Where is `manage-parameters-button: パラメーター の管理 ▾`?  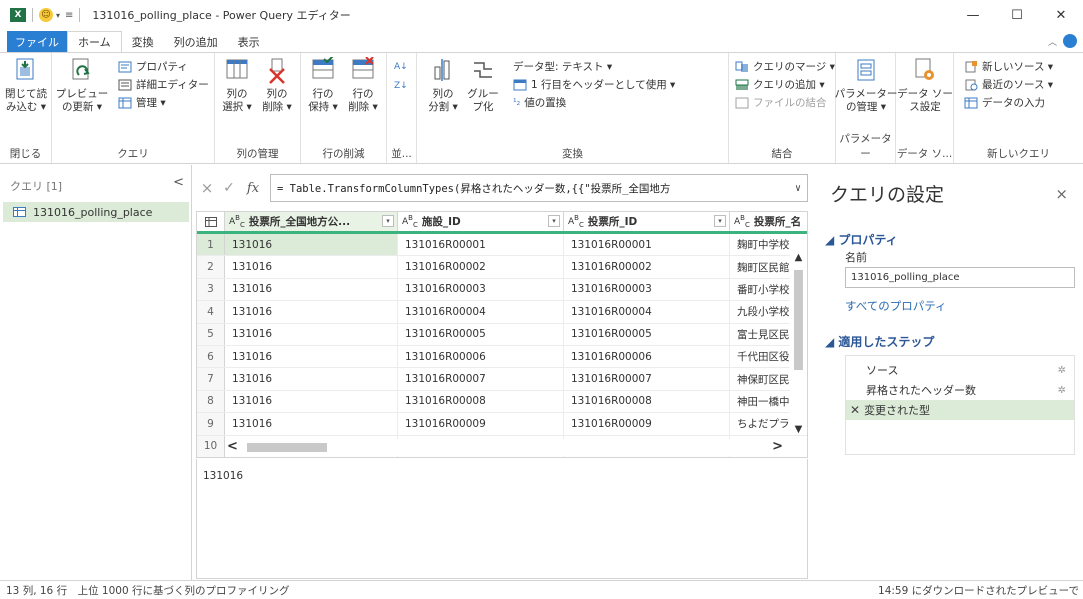 manage-parameters-button: パラメーター の管理 ▾ is located at coordinates (866, 85).